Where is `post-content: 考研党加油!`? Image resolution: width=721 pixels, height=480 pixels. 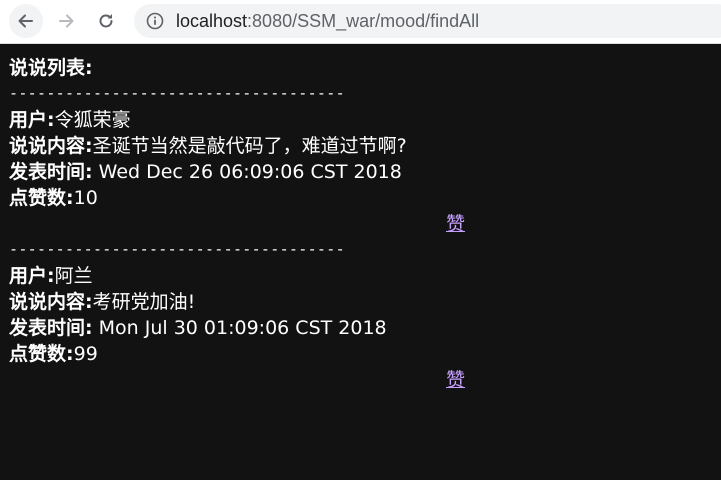 post-content: 考研党加油! is located at coordinates (144, 302).